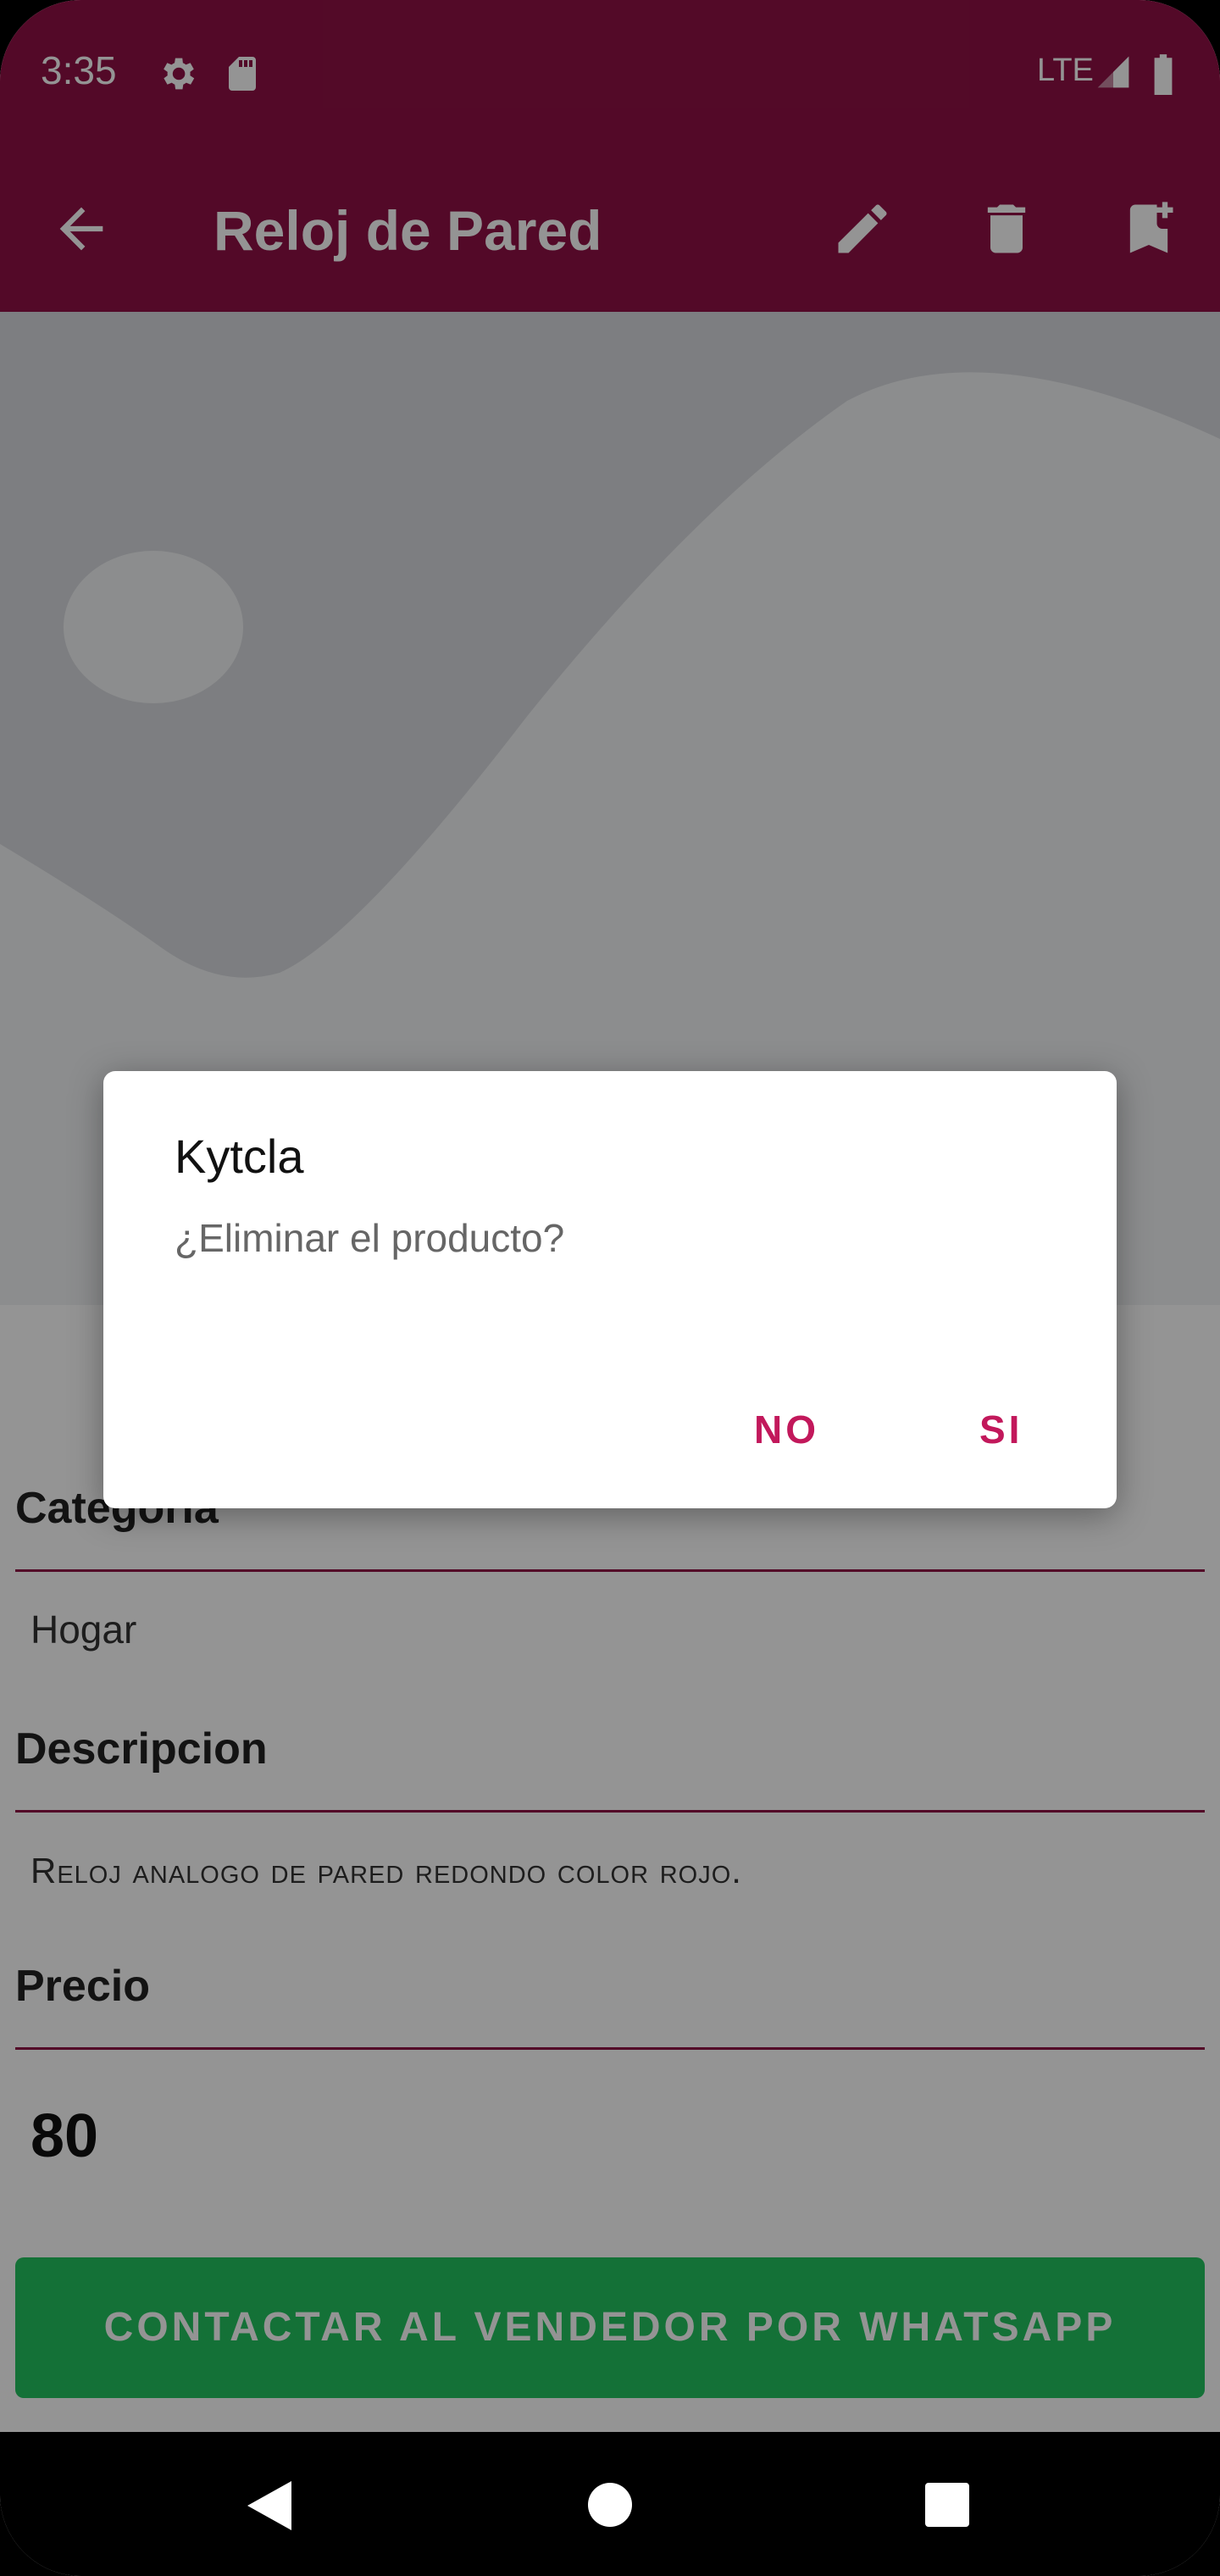 The height and width of the screenshot is (2576, 1220). I want to click on home-nav-icon, so click(610, 2505).